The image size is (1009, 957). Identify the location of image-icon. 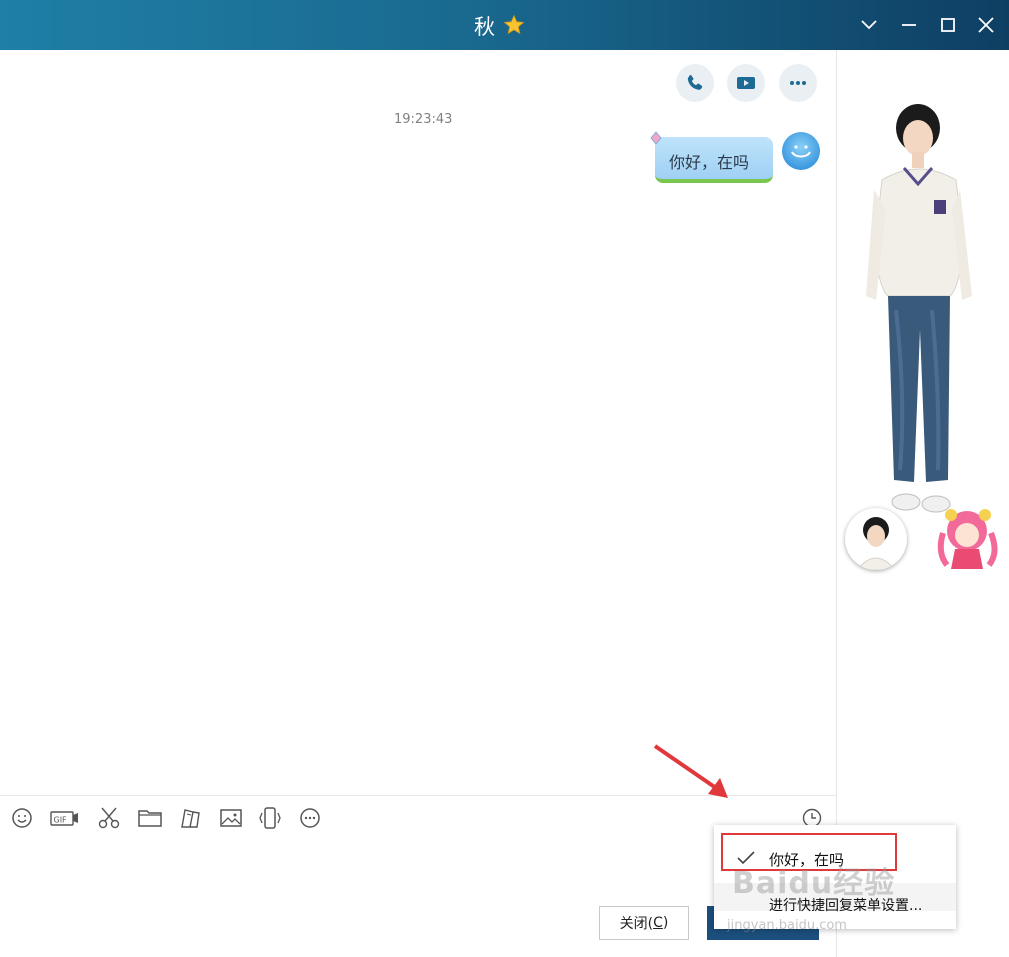
(231, 818).